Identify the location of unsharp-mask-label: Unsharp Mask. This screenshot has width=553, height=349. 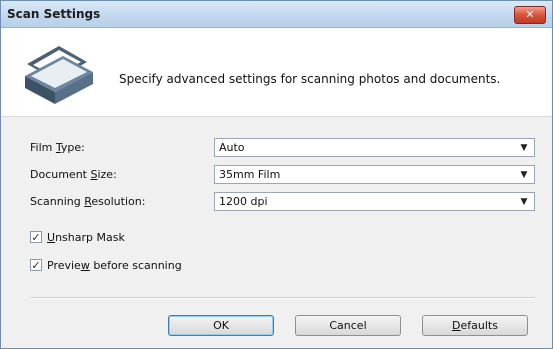
(86, 237).